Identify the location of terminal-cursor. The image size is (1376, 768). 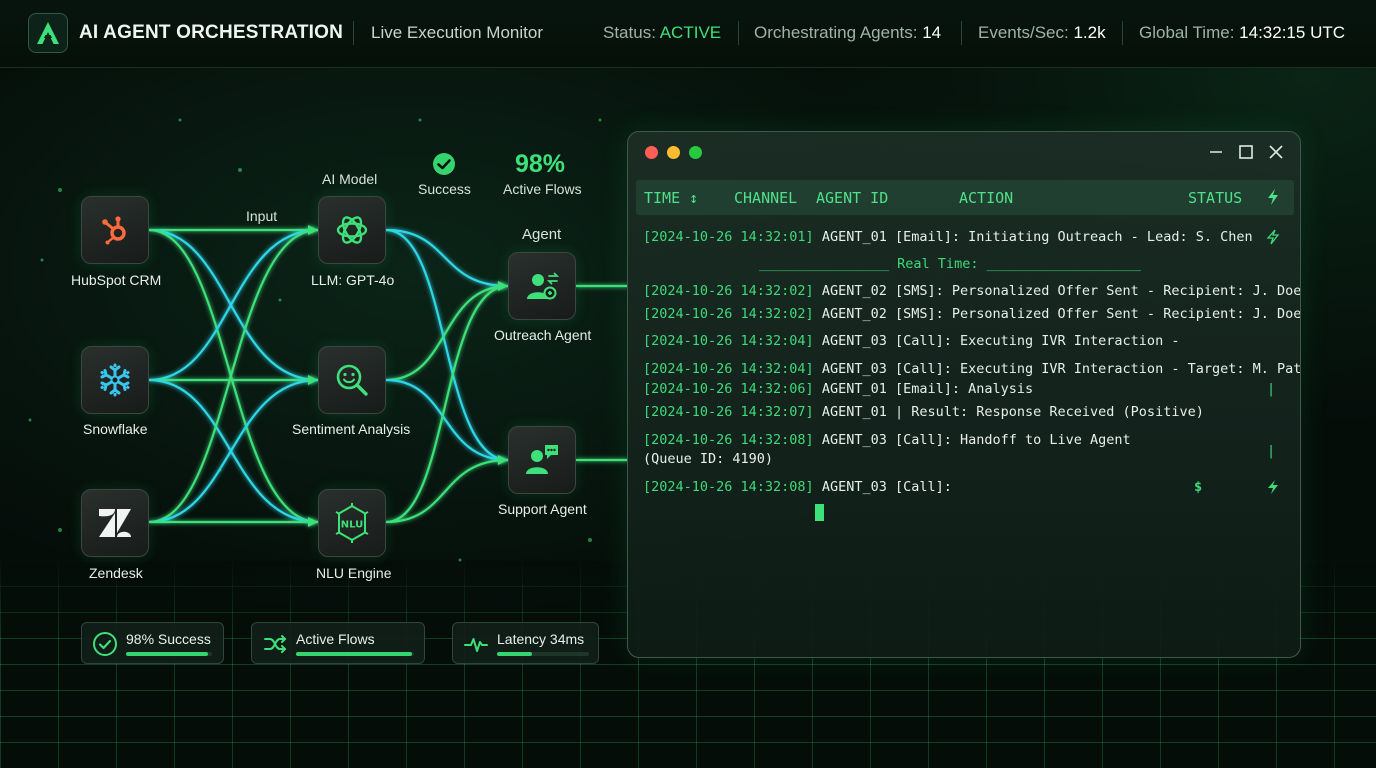
(819, 512).